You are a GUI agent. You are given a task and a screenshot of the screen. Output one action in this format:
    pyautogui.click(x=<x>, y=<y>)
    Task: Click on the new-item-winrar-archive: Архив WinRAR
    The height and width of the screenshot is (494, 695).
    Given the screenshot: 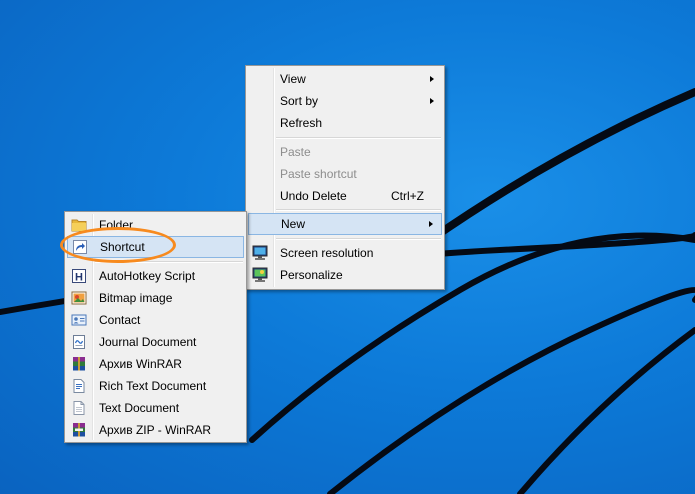 What is the action you would take?
    pyautogui.click(x=155, y=364)
    